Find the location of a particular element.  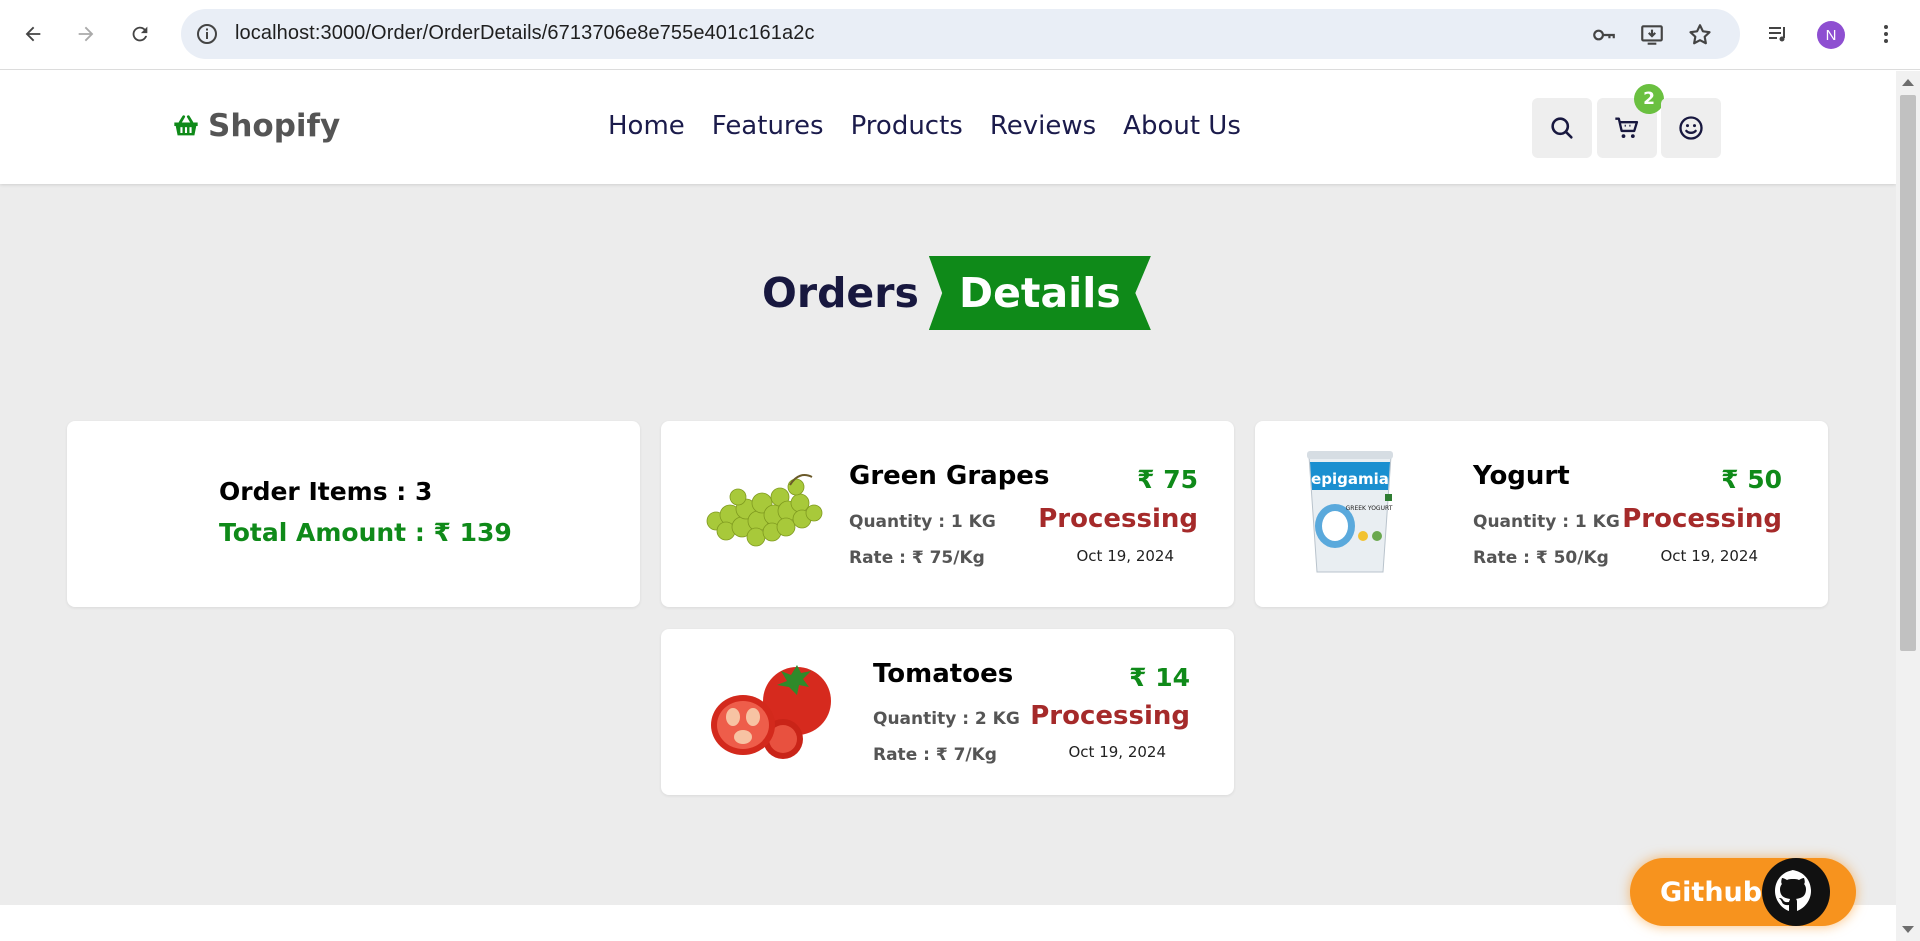

product-price: ₹ 50 is located at coordinates (1751, 479).